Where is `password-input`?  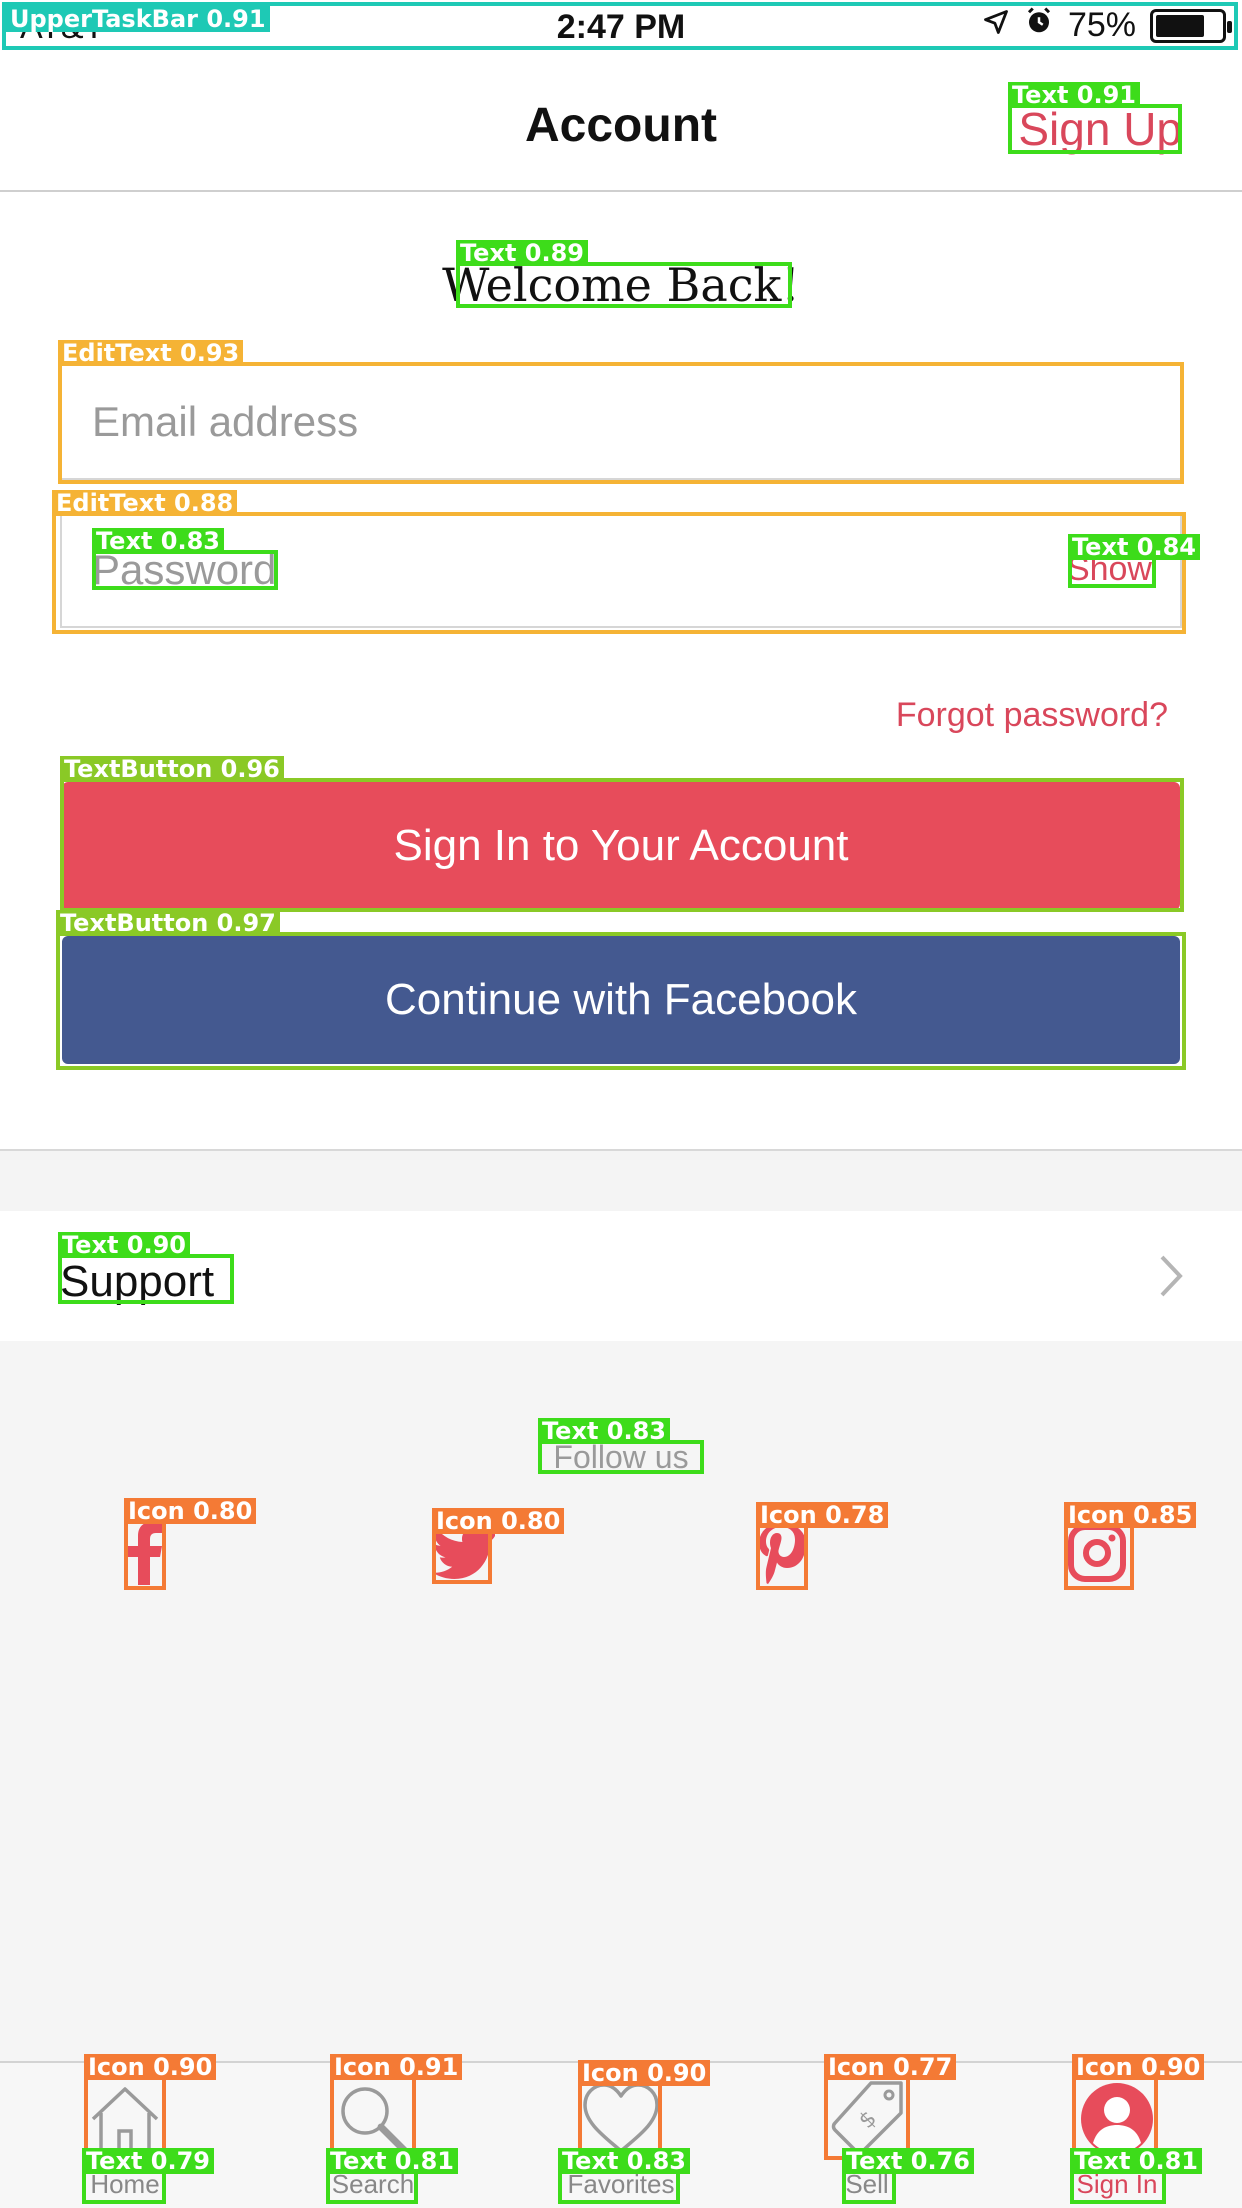 password-input is located at coordinates (621, 570).